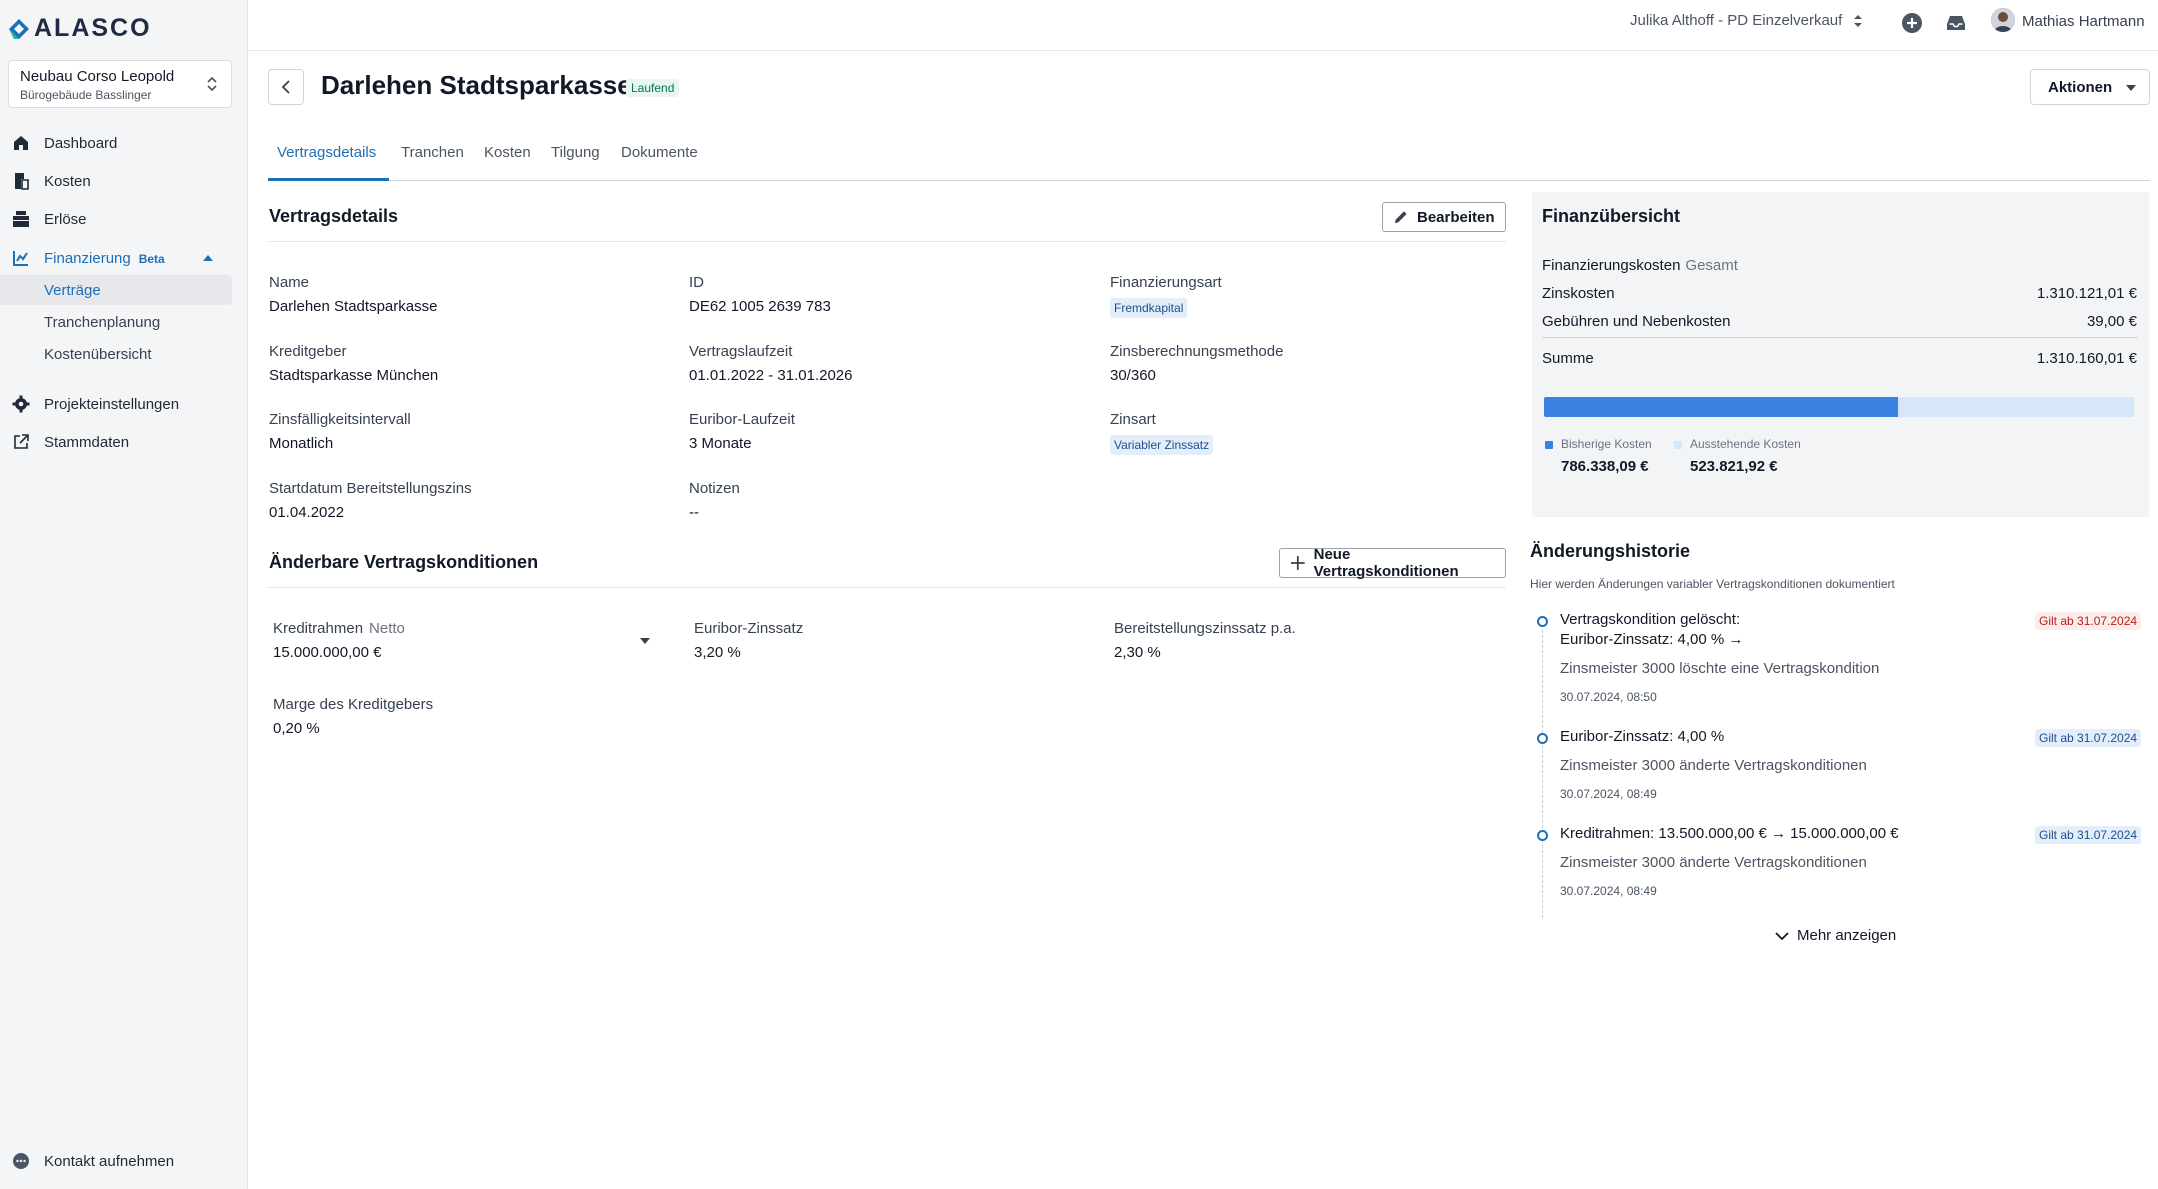  Describe the element at coordinates (2086, 358) in the screenshot. I see `finance-total-value: 1.310.160,01 €` at that location.